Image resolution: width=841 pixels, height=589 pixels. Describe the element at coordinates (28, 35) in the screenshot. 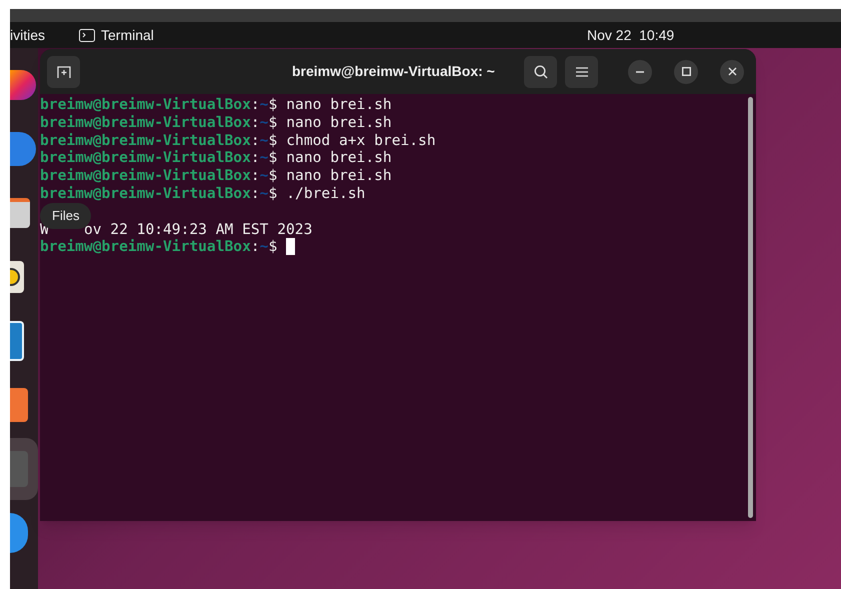

I see `activities-button: ivities` at that location.